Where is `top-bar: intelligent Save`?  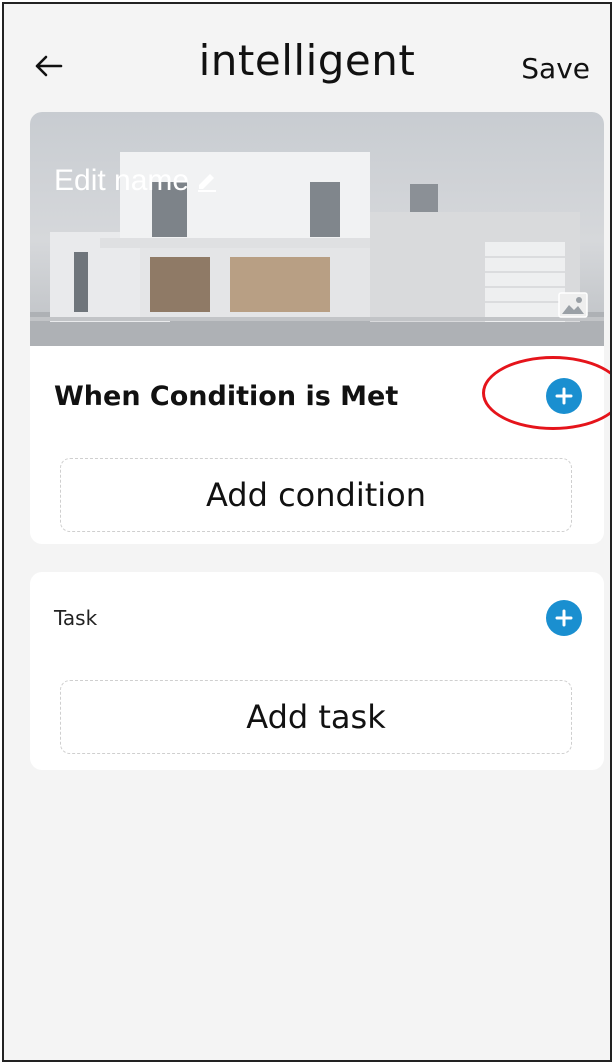
top-bar: intelligent Save is located at coordinates (307, 54).